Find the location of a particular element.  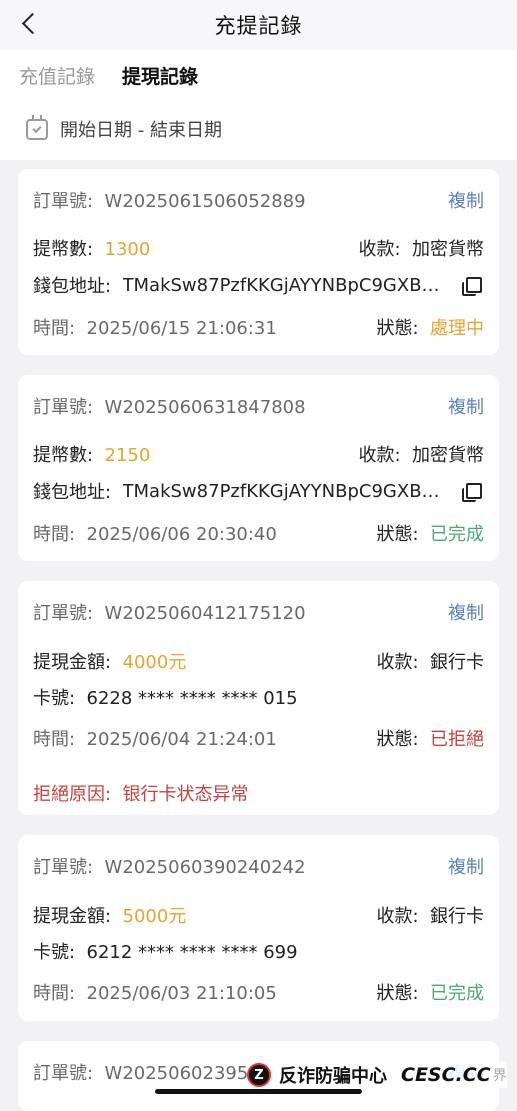

time-field: 時間: 2025/06/04 21:24:01 is located at coordinates (155, 739).